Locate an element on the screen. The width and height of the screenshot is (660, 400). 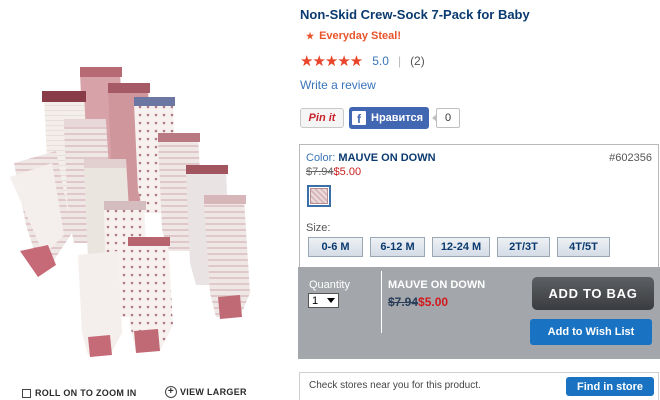
color-line: Color: MAUVE ON DOWN is located at coordinates (371, 158).